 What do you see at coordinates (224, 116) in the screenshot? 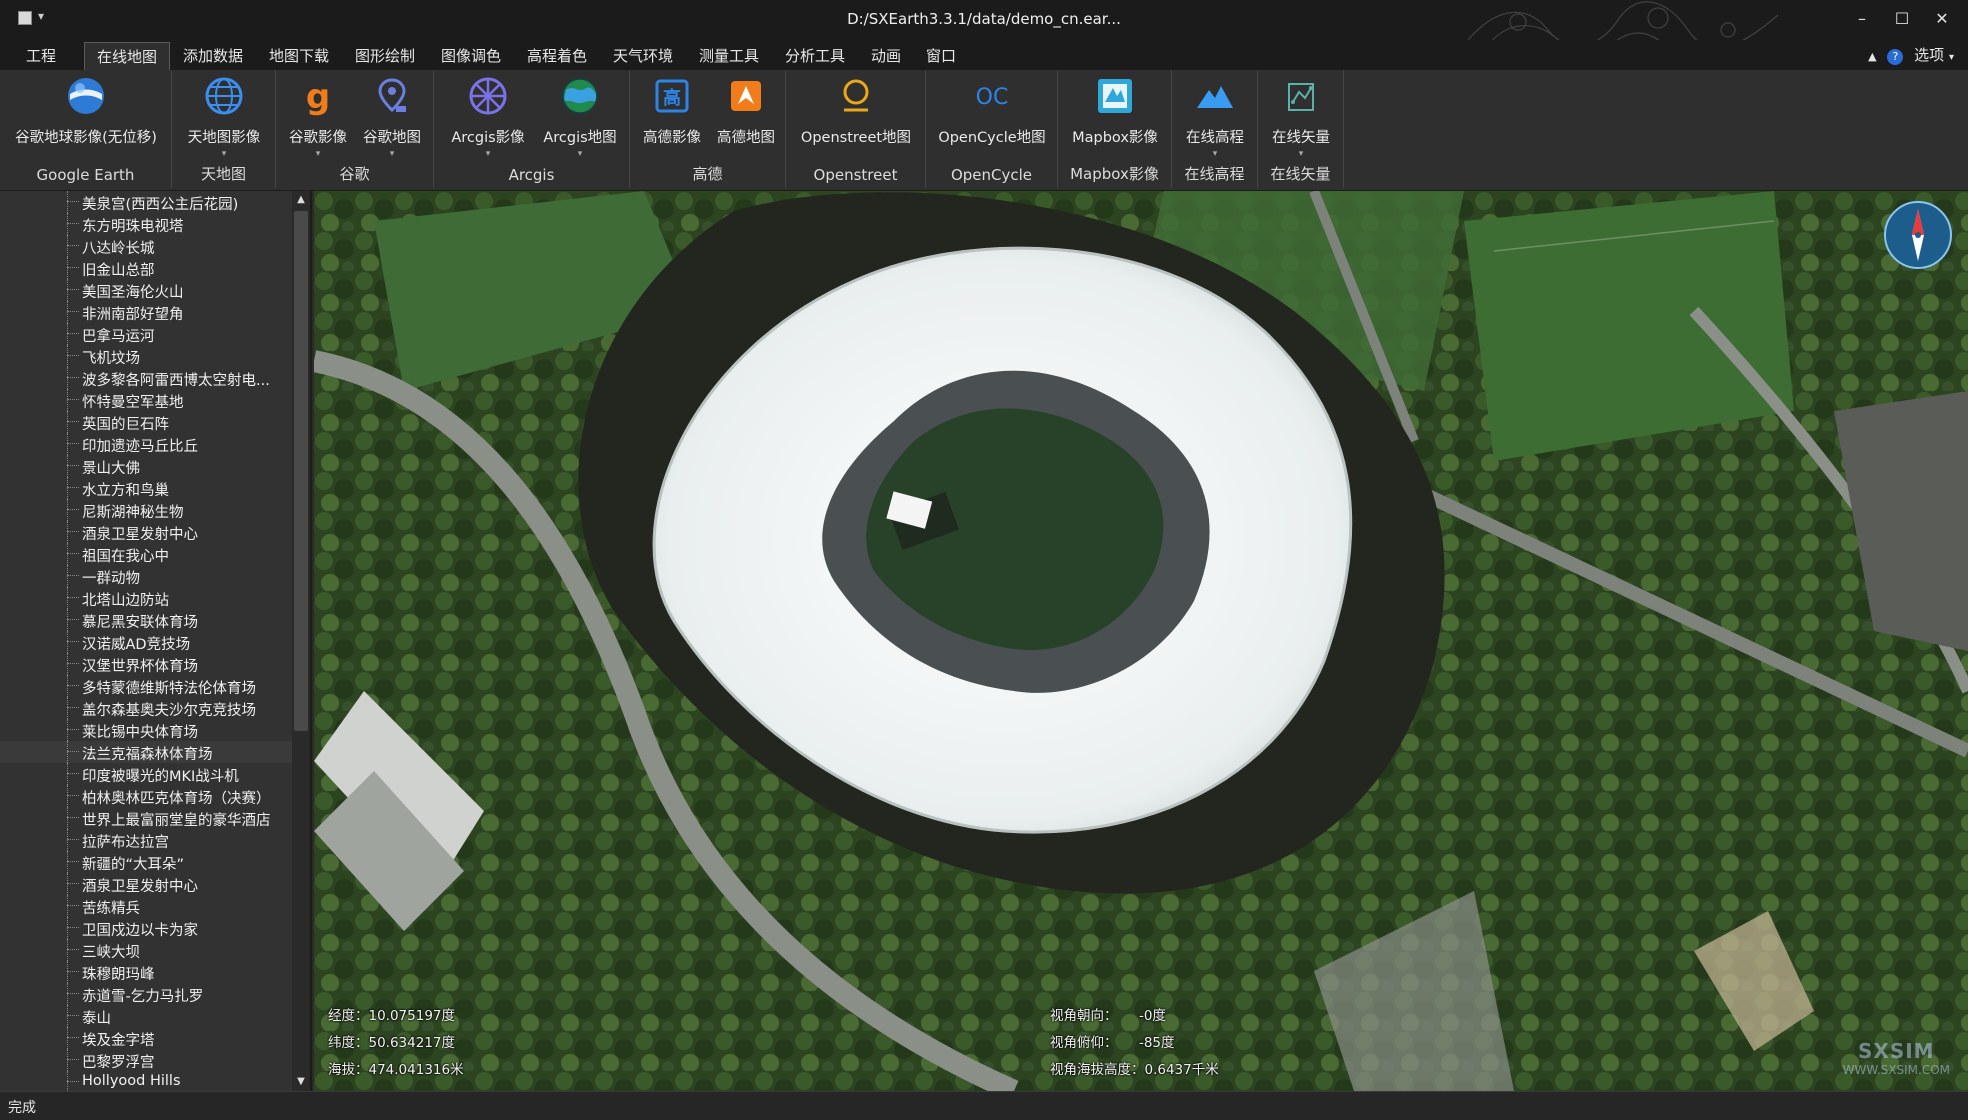
I see `tianditu-imagery-button: 天地图影像 ▾` at bounding box center [224, 116].